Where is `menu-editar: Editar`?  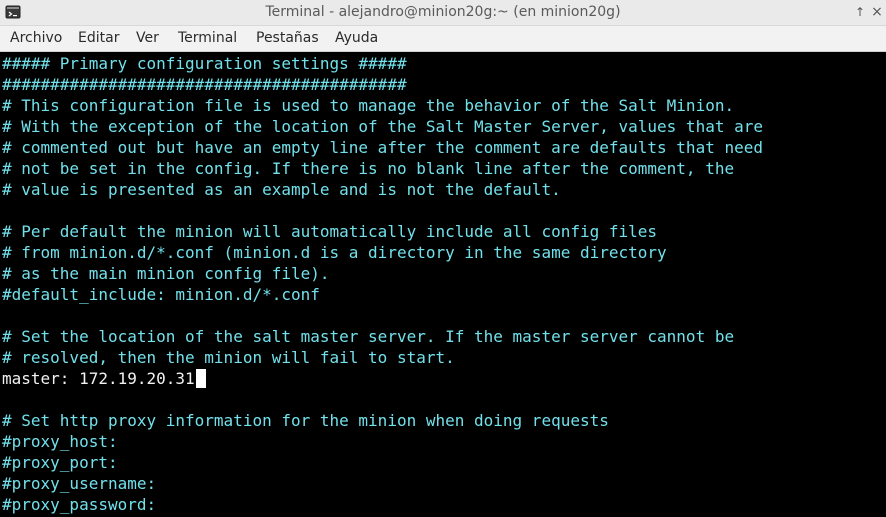
menu-editar: Editar is located at coordinates (98, 38).